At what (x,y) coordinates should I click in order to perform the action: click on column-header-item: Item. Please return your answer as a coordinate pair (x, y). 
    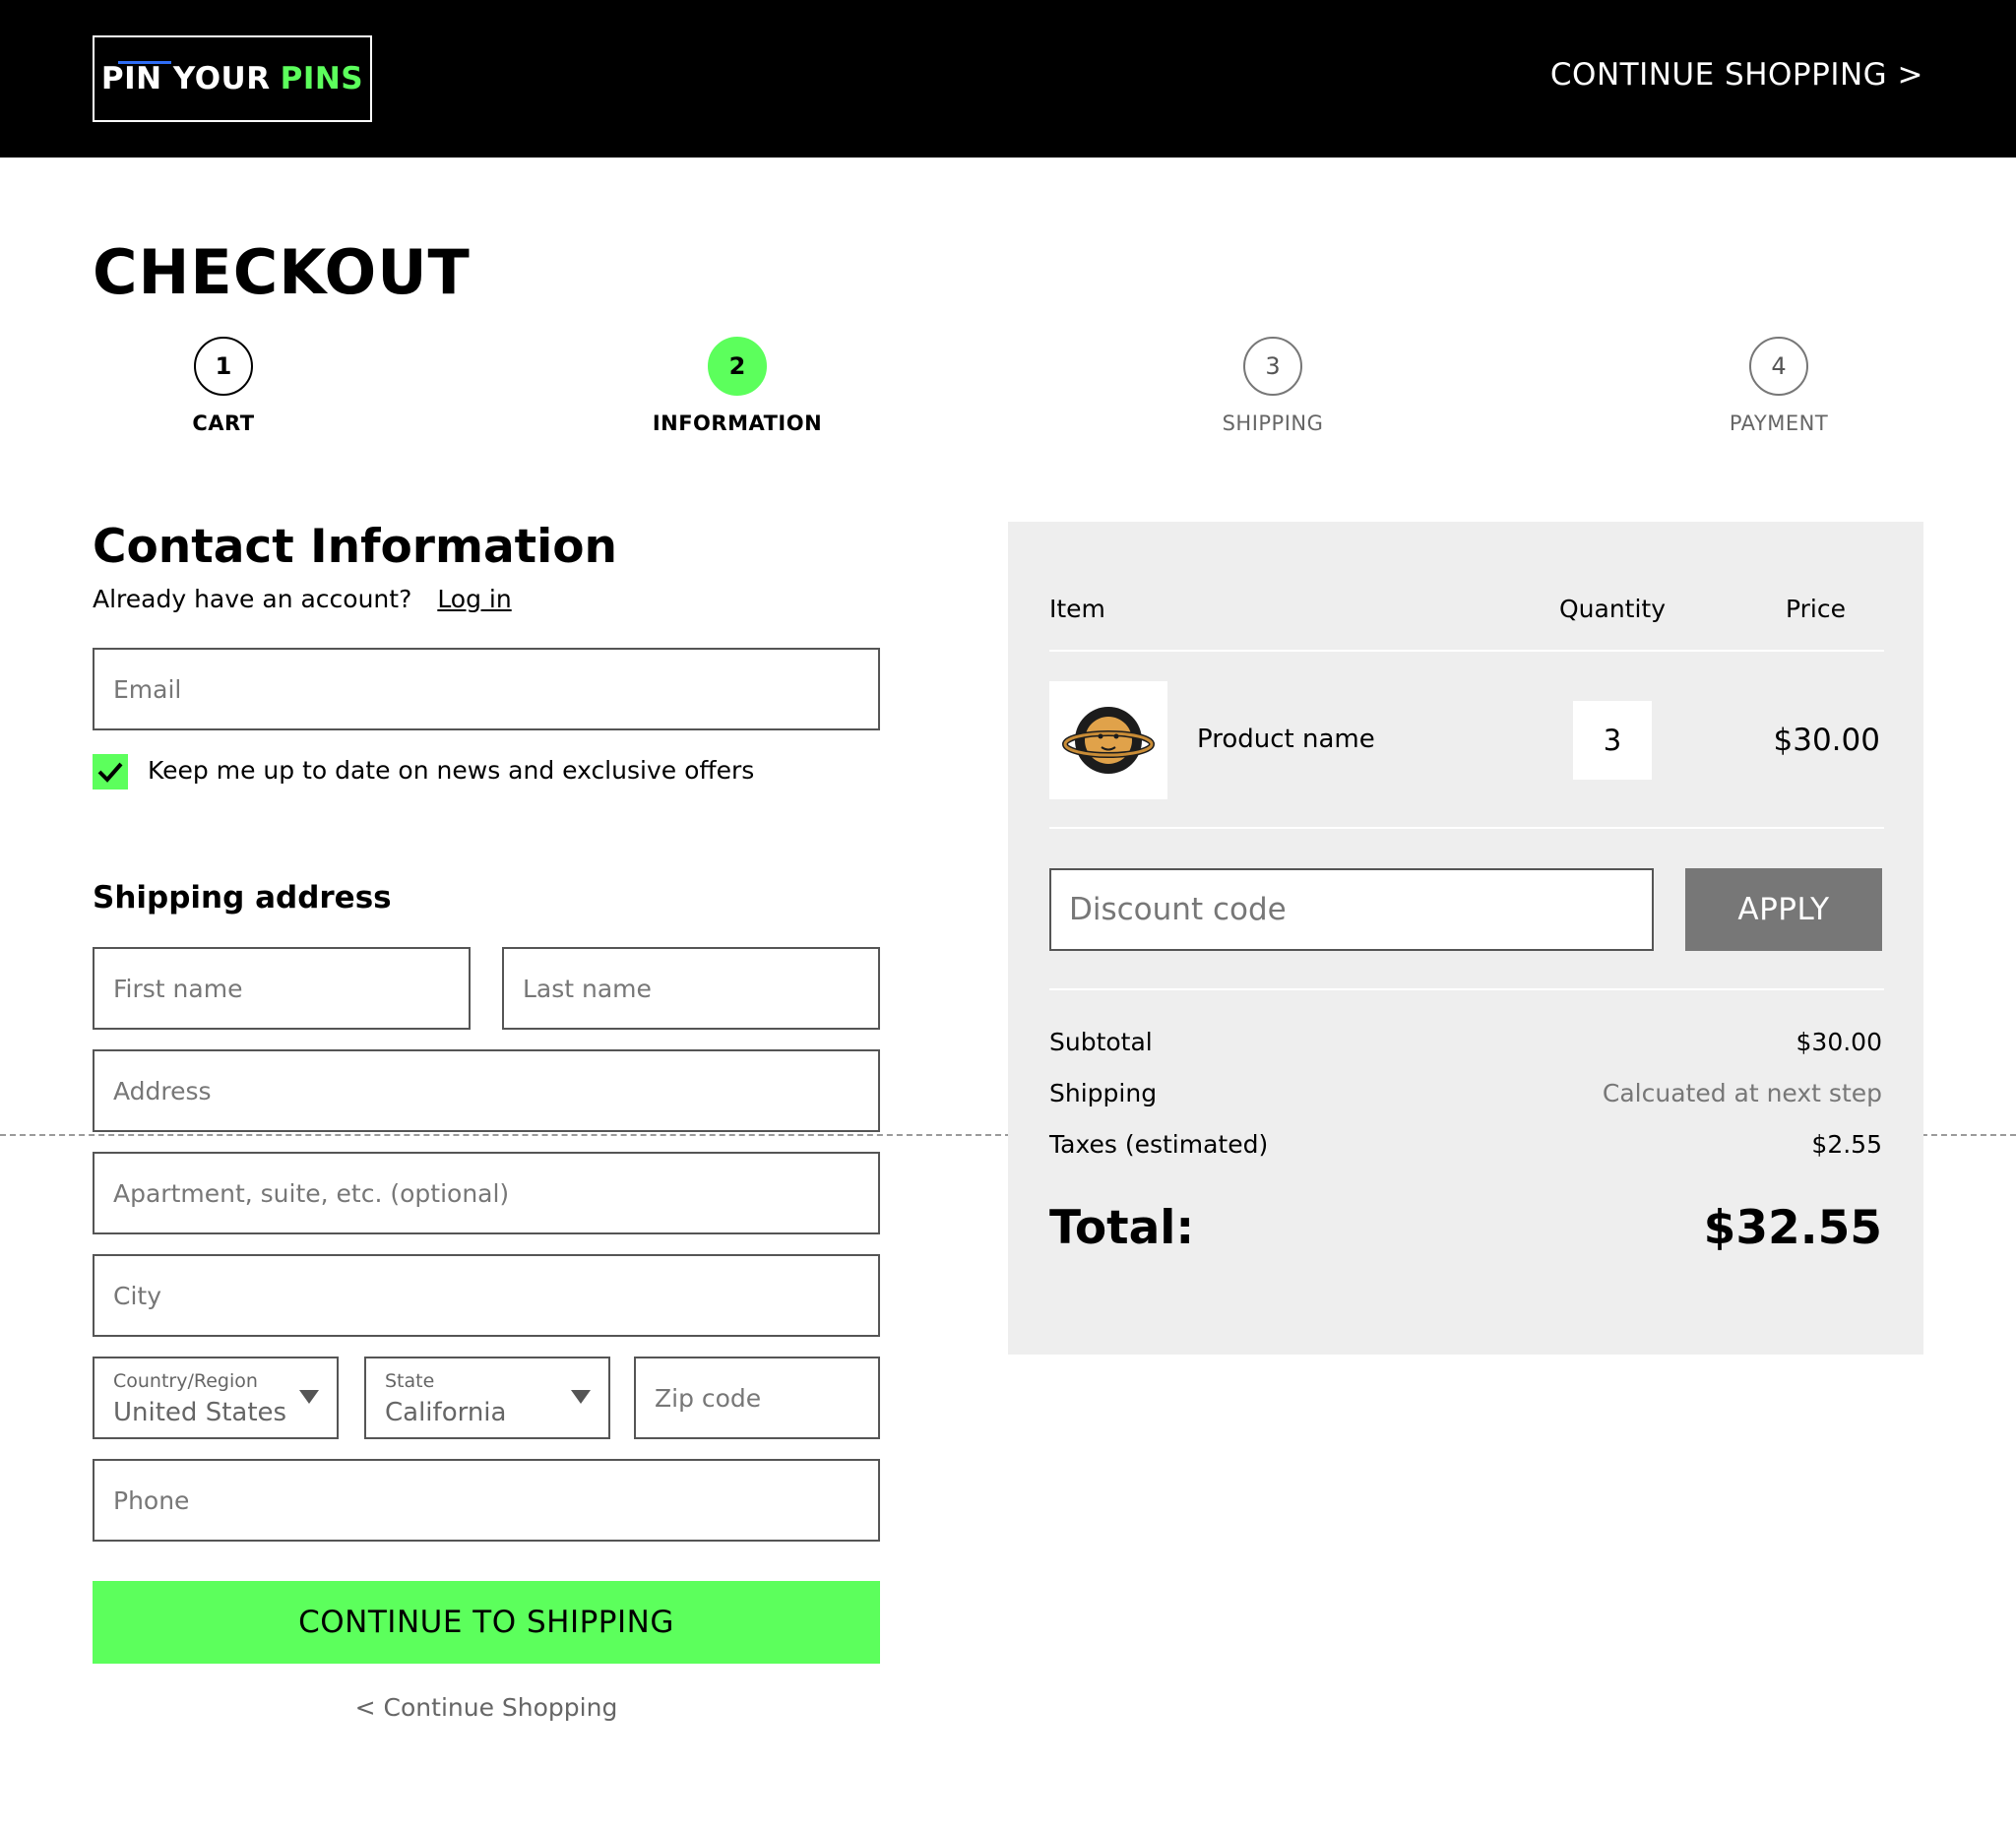
    Looking at the image, I should click on (1077, 609).